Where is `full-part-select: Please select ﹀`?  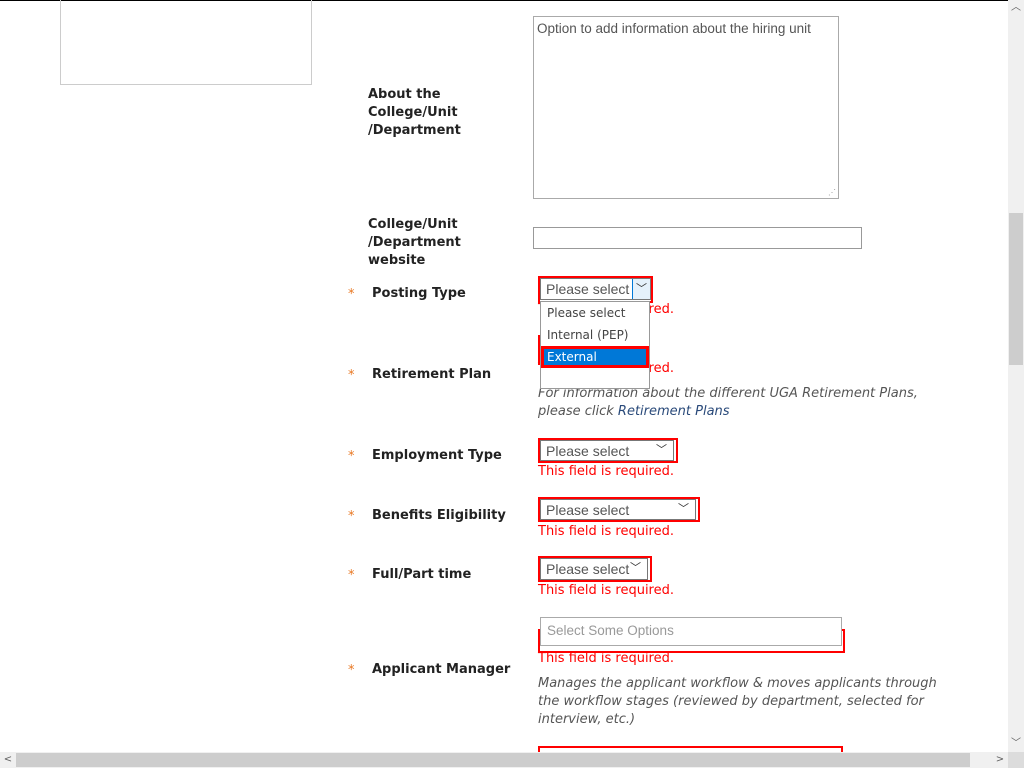 full-part-select: Please select ﹀ is located at coordinates (594, 569).